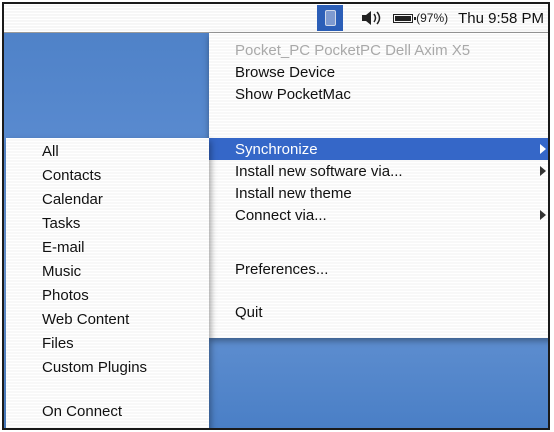 The height and width of the screenshot is (432, 554). What do you see at coordinates (378, 312) in the screenshot?
I see `quit-item: Quit` at bounding box center [378, 312].